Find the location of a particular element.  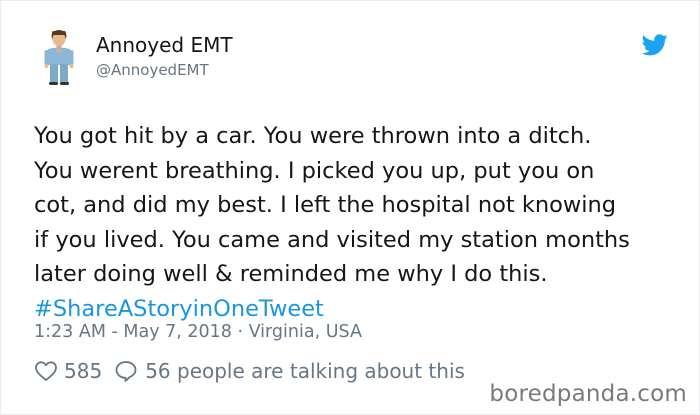

hashtag-link: #ShareAStoryinOneTweet is located at coordinates (179, 309).